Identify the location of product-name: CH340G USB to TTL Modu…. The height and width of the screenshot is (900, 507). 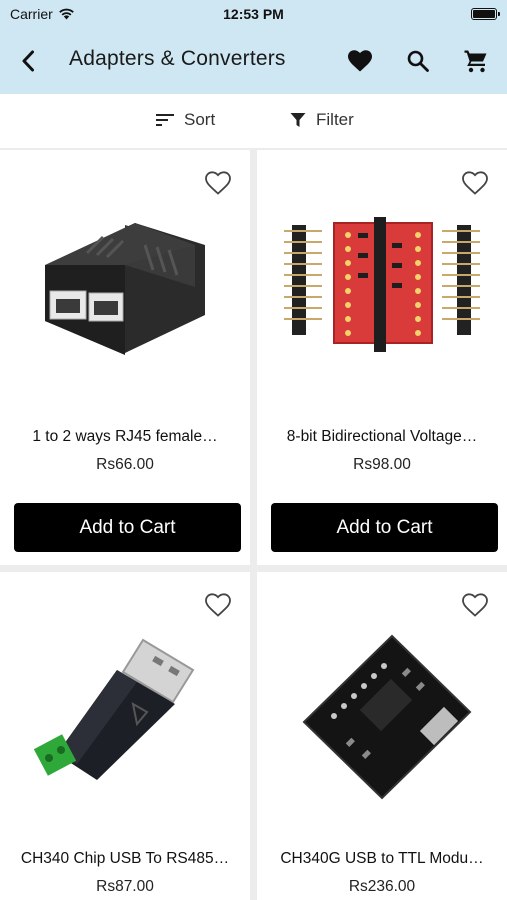
(382, 859).